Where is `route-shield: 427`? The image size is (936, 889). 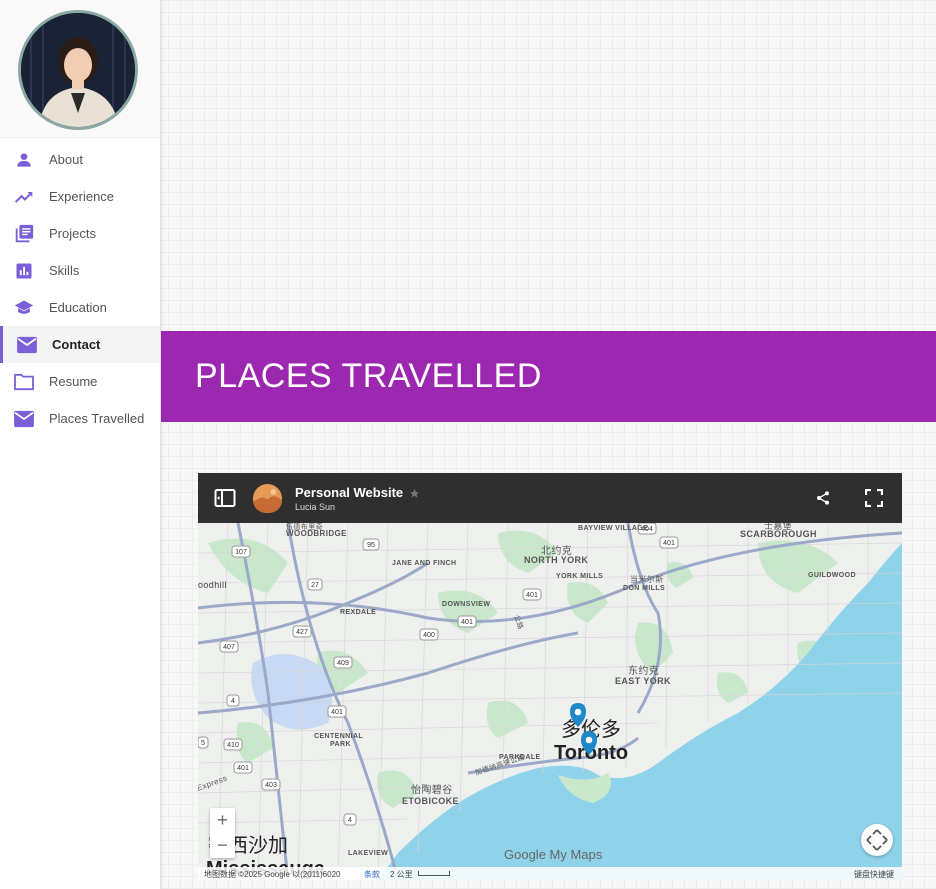
route-shield: 427 is located at coordinates (302, 632).